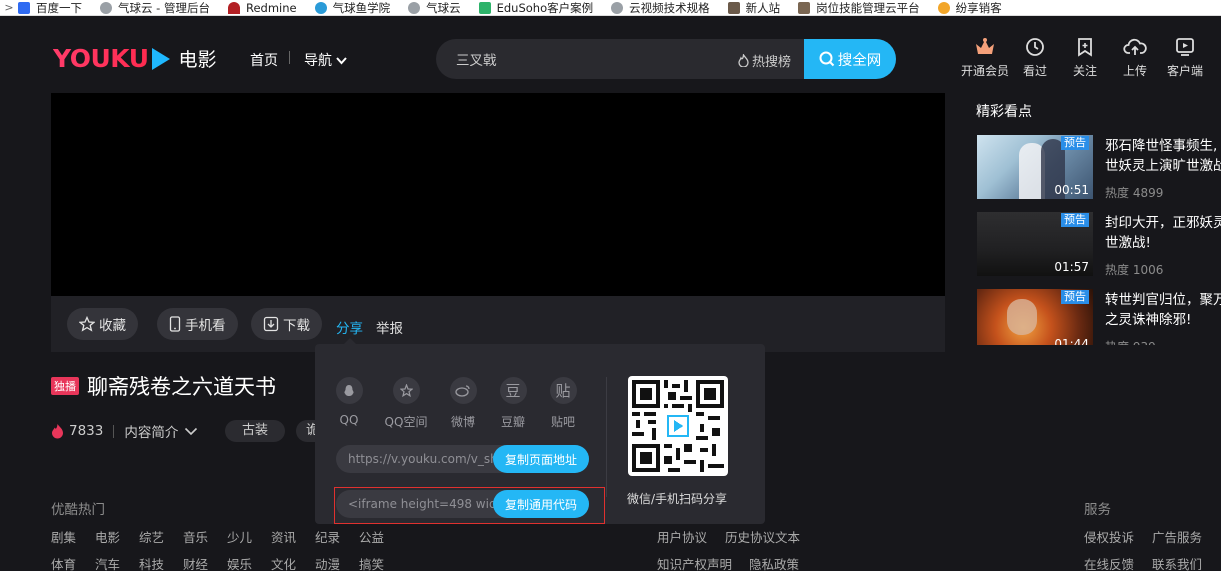 The image size is (1221, 571). What do you see at coordinates (581, 58) in the screenshot?
I see `search-input` at bounding box center [581, 58].